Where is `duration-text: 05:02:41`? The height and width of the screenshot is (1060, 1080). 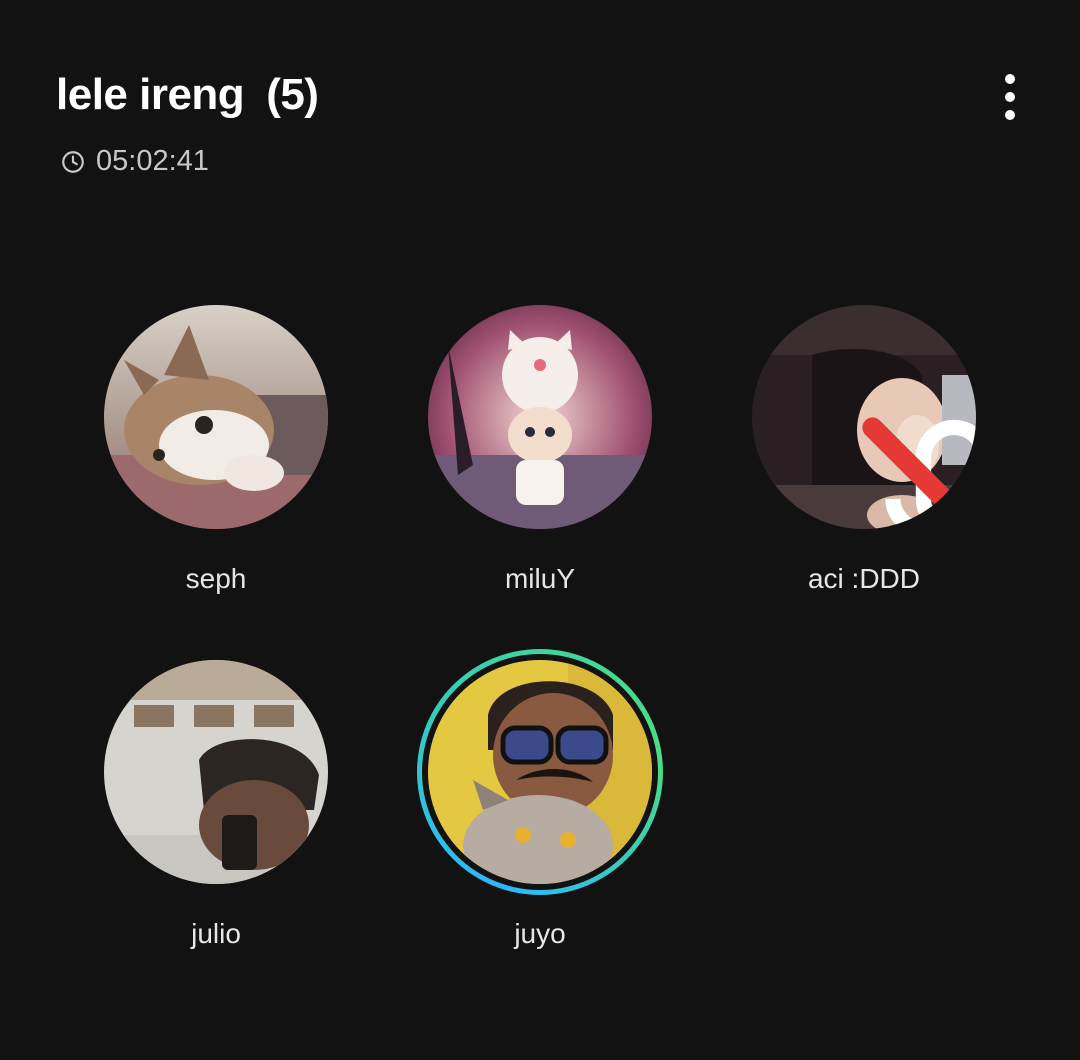
duration-text: 05:02:41 is located at coordinates (152, 161).